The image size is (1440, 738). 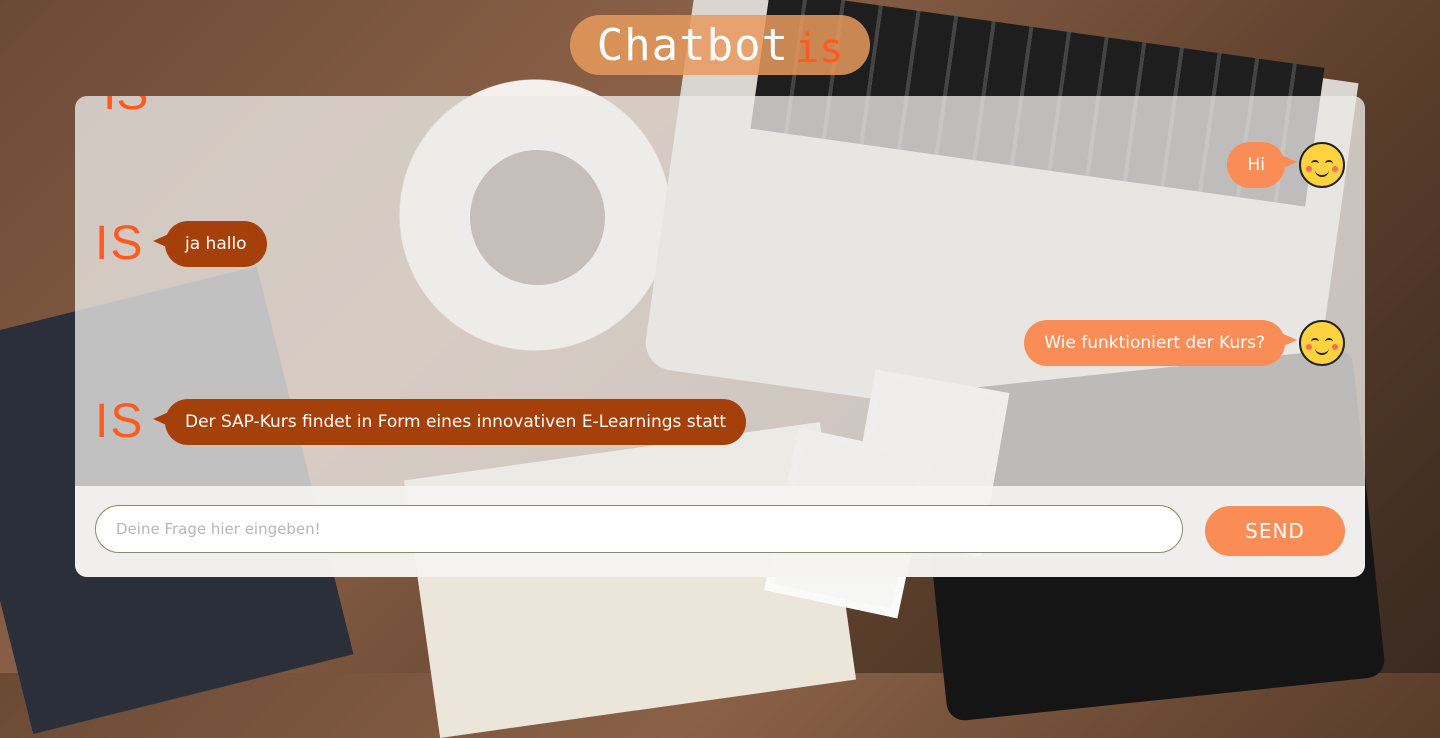 I want to click on user-message: Wie funktioniert der Kurs?, so click(x=1184, y=343).